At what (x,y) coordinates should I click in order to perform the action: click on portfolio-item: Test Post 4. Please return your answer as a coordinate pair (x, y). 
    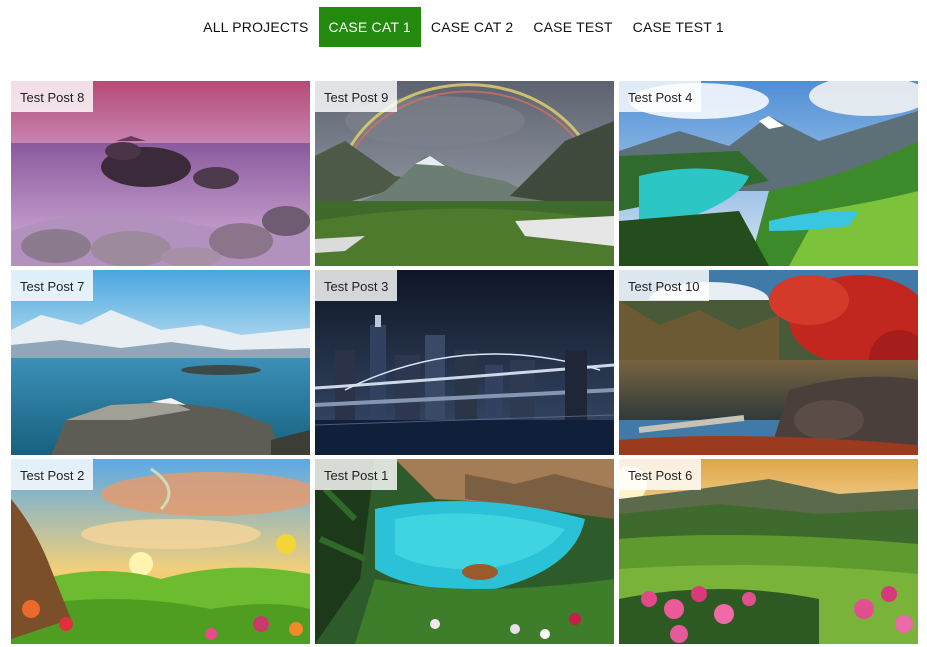
    Looking at the image, I should click on (768, 173).